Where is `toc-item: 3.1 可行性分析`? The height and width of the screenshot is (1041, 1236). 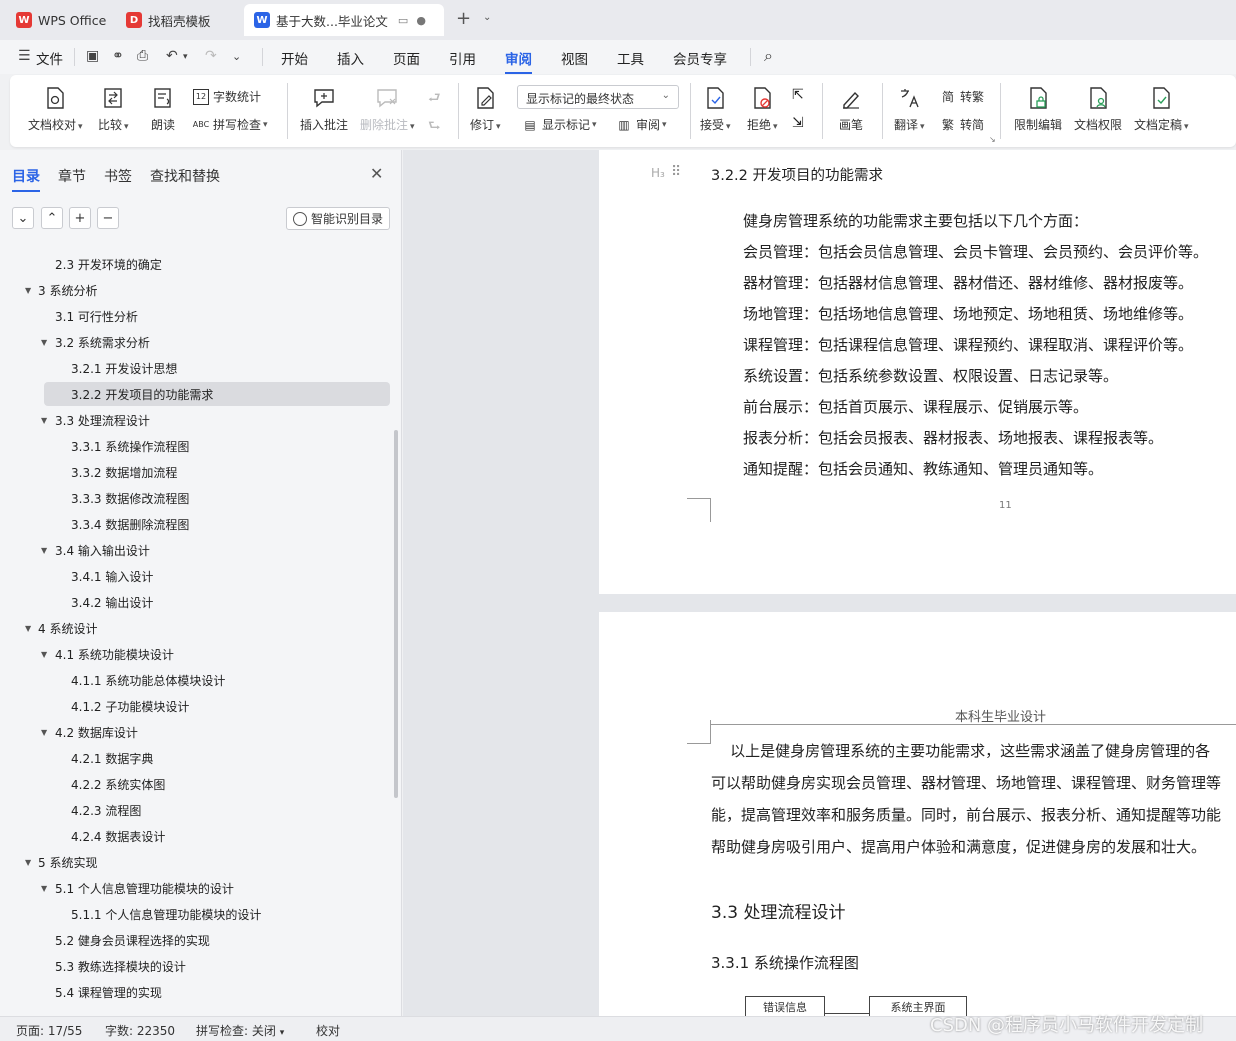
toc-item: 3.1 可行性分析 is located at coordinates (196, 316).